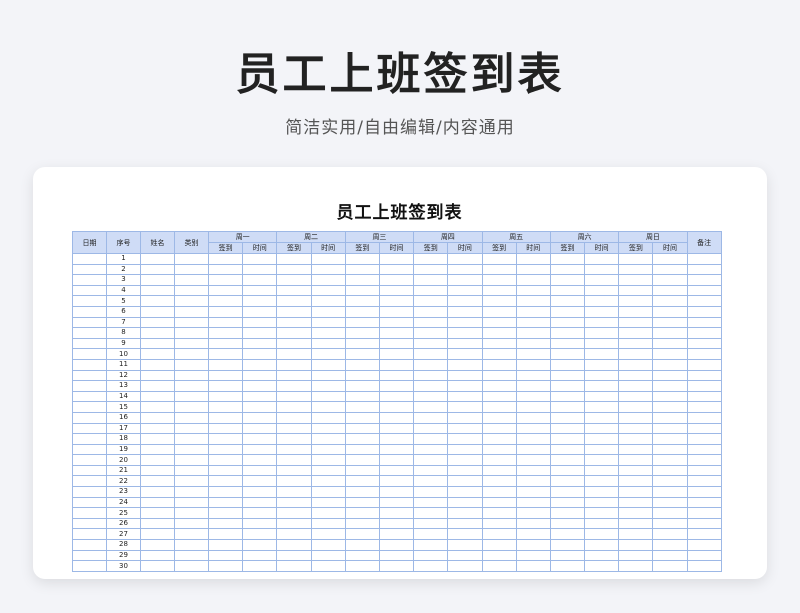 The image size is (800, 613). What do you see at coordinates (123, 428) in the screenshot?
I see `row-number: 17` at bounding box center [123, 428].